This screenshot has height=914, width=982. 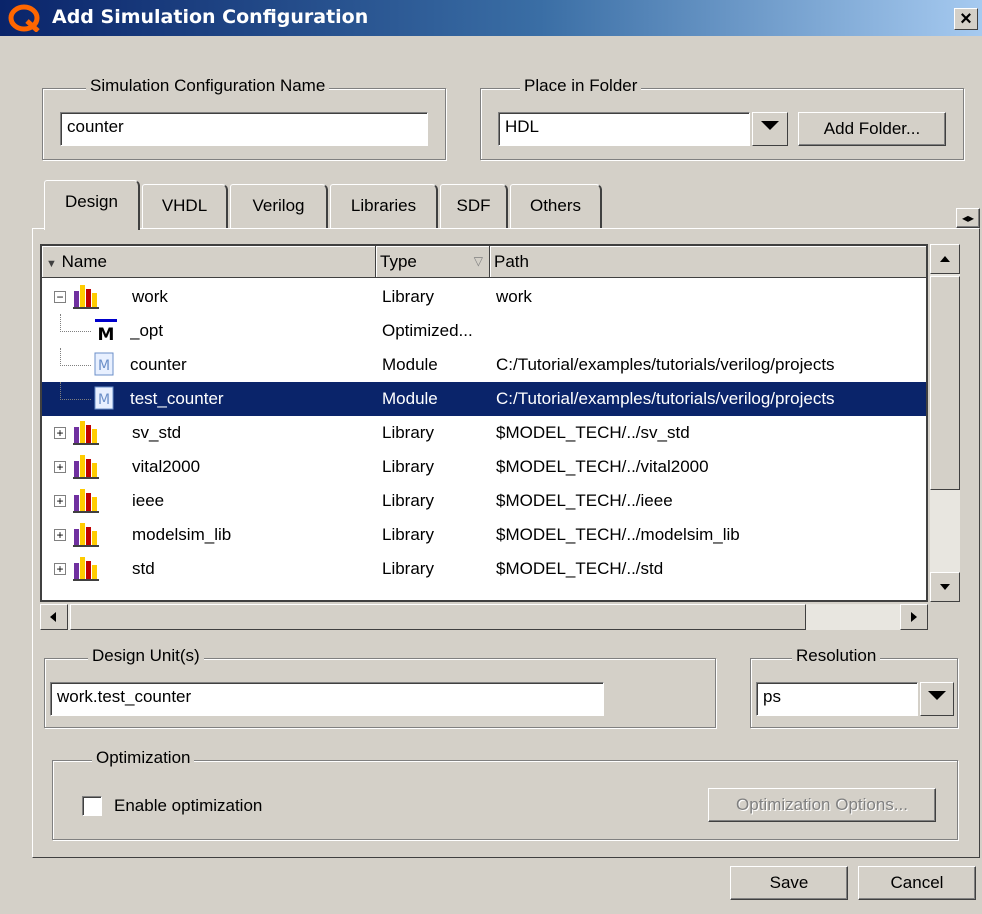 What do you see at coordinates (789, 883) in the screenshot?
I see `save-button: Save` at bounding box center [789, 883].